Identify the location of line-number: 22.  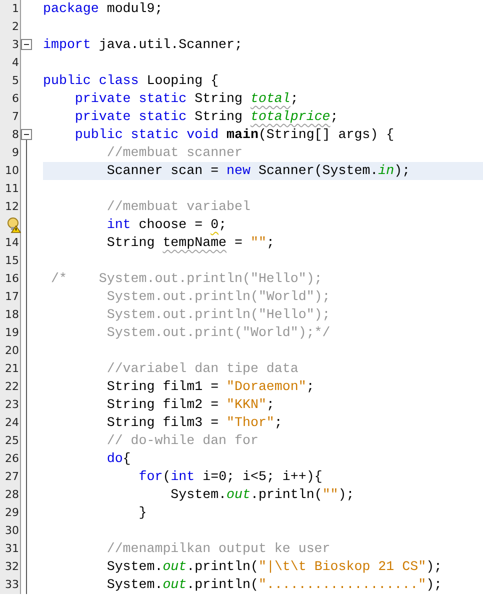
(12, 387).